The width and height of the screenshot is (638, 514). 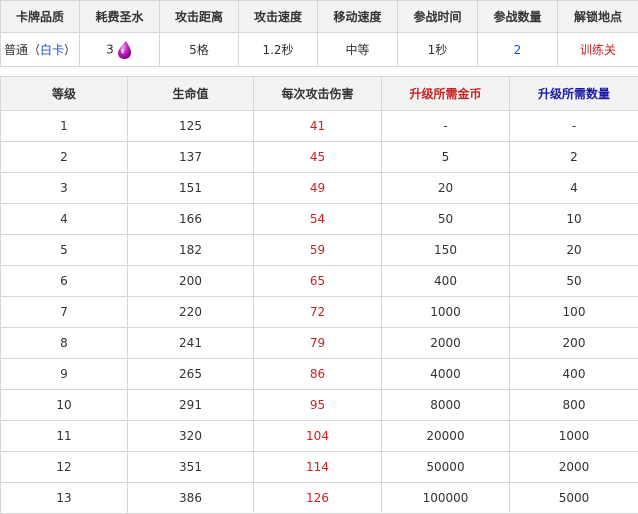 I want to click on damage-cell: 45, so click(x=318, y=157).